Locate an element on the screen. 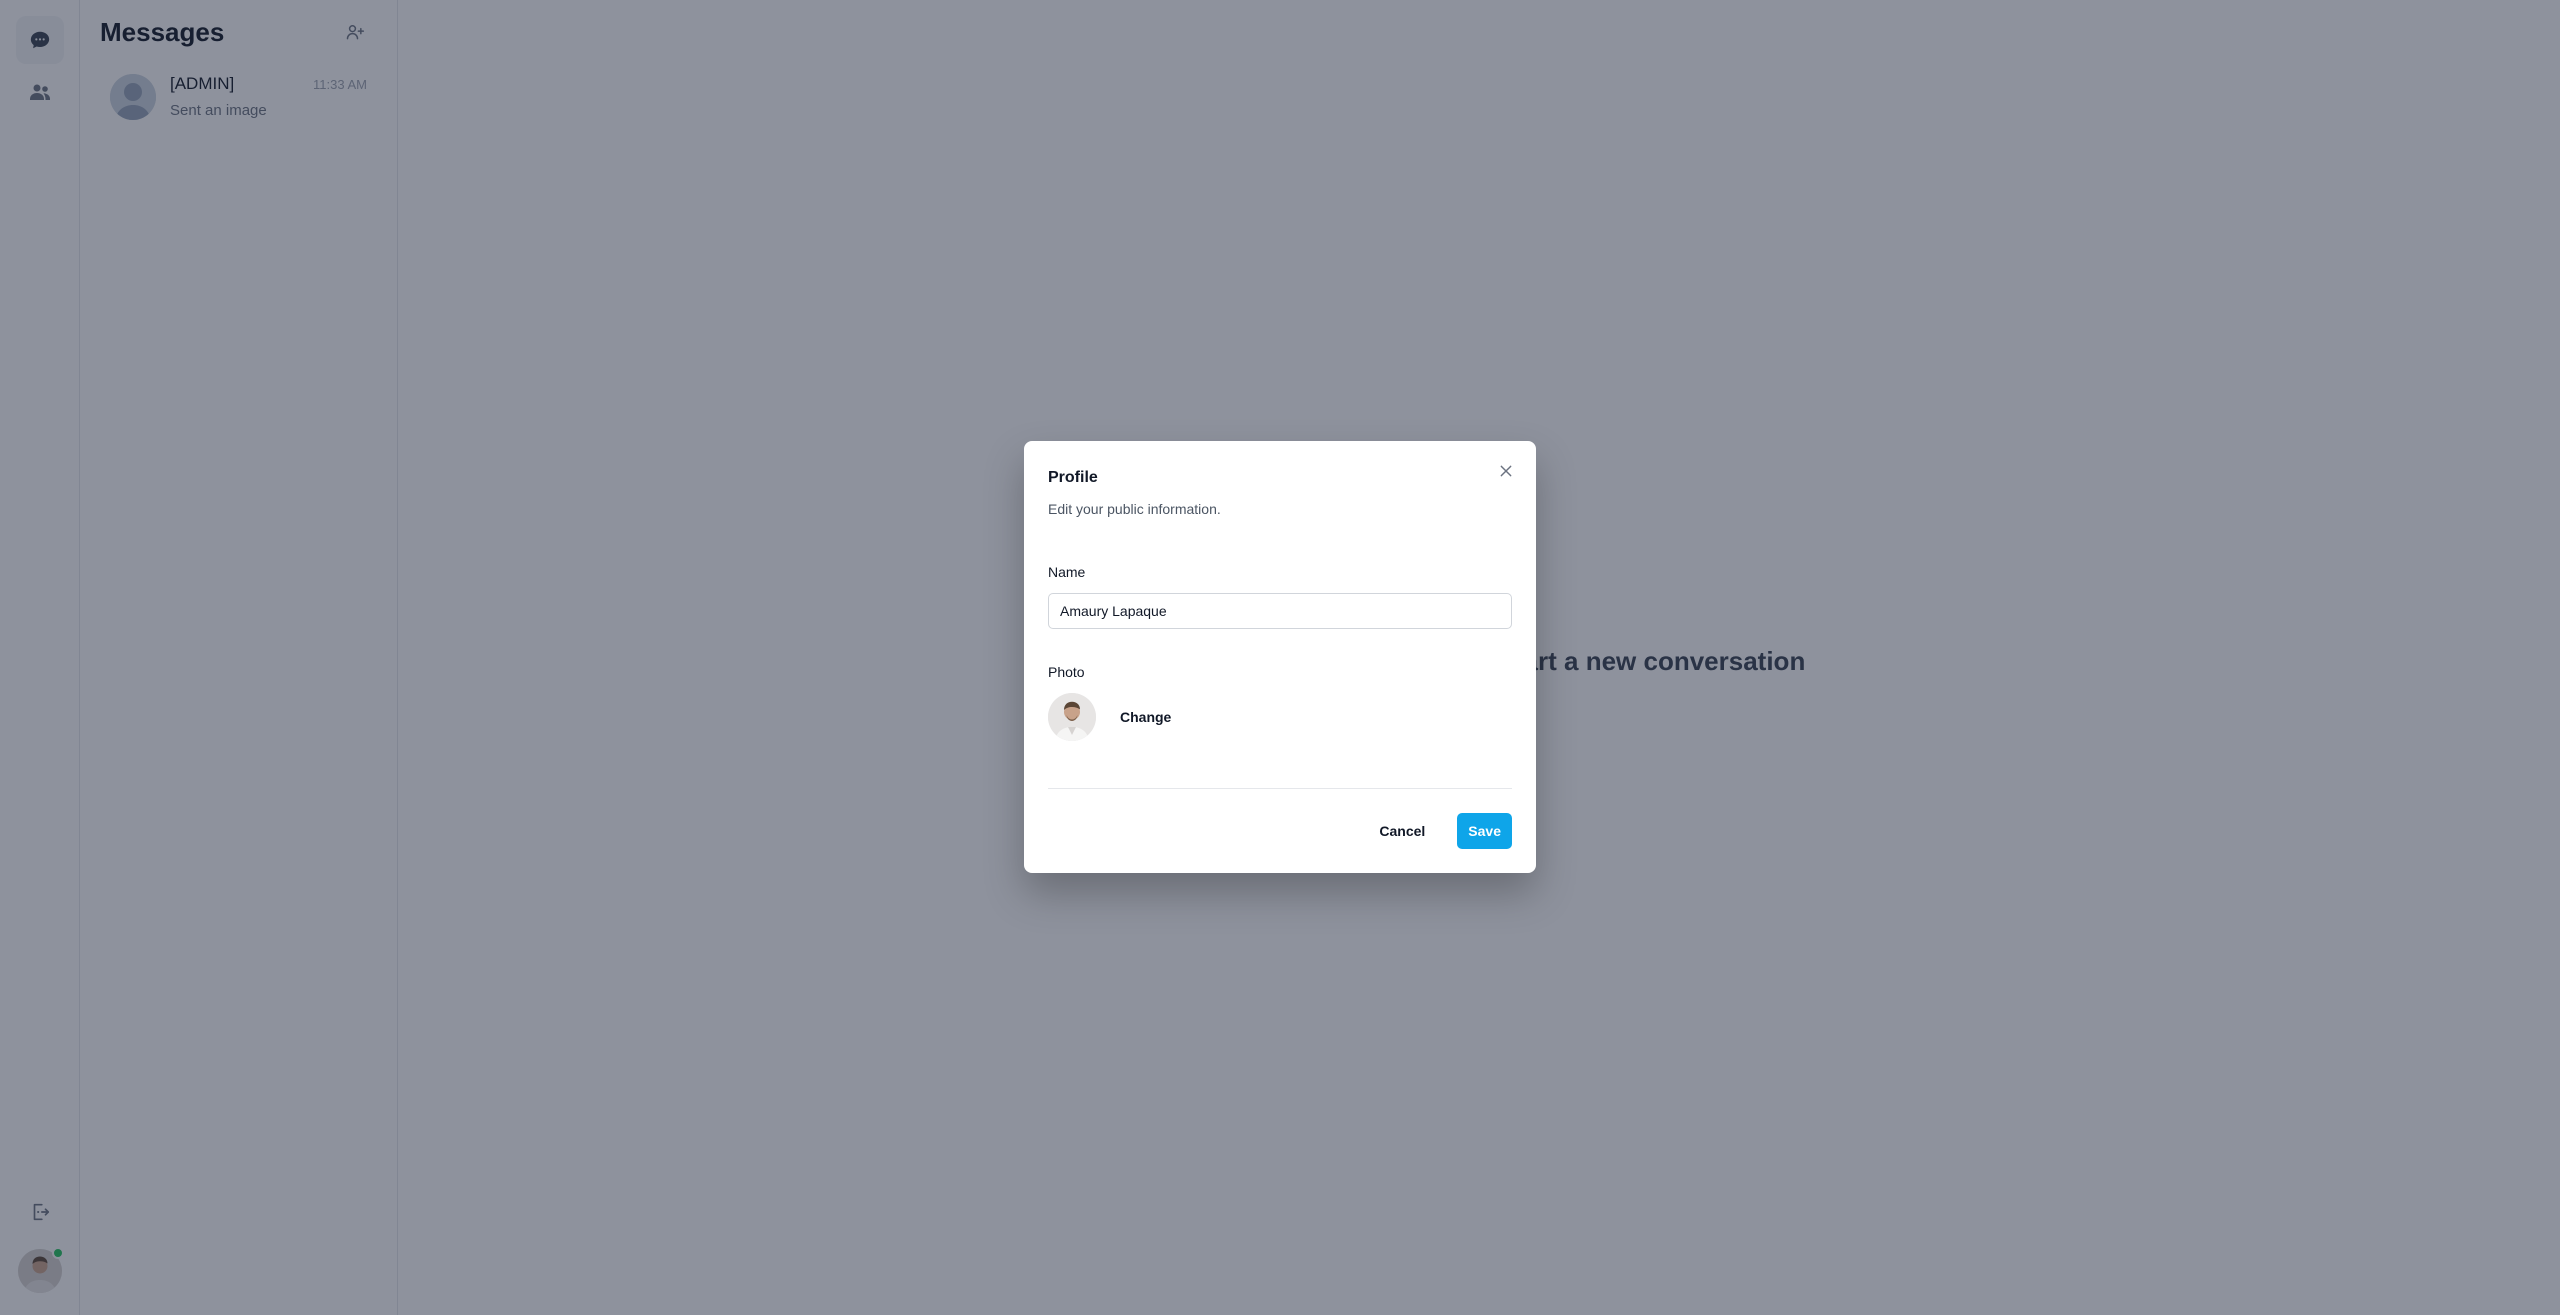 This screenshot has height=1315, width=2560. close-icon is located at coordinates (1506, 471).